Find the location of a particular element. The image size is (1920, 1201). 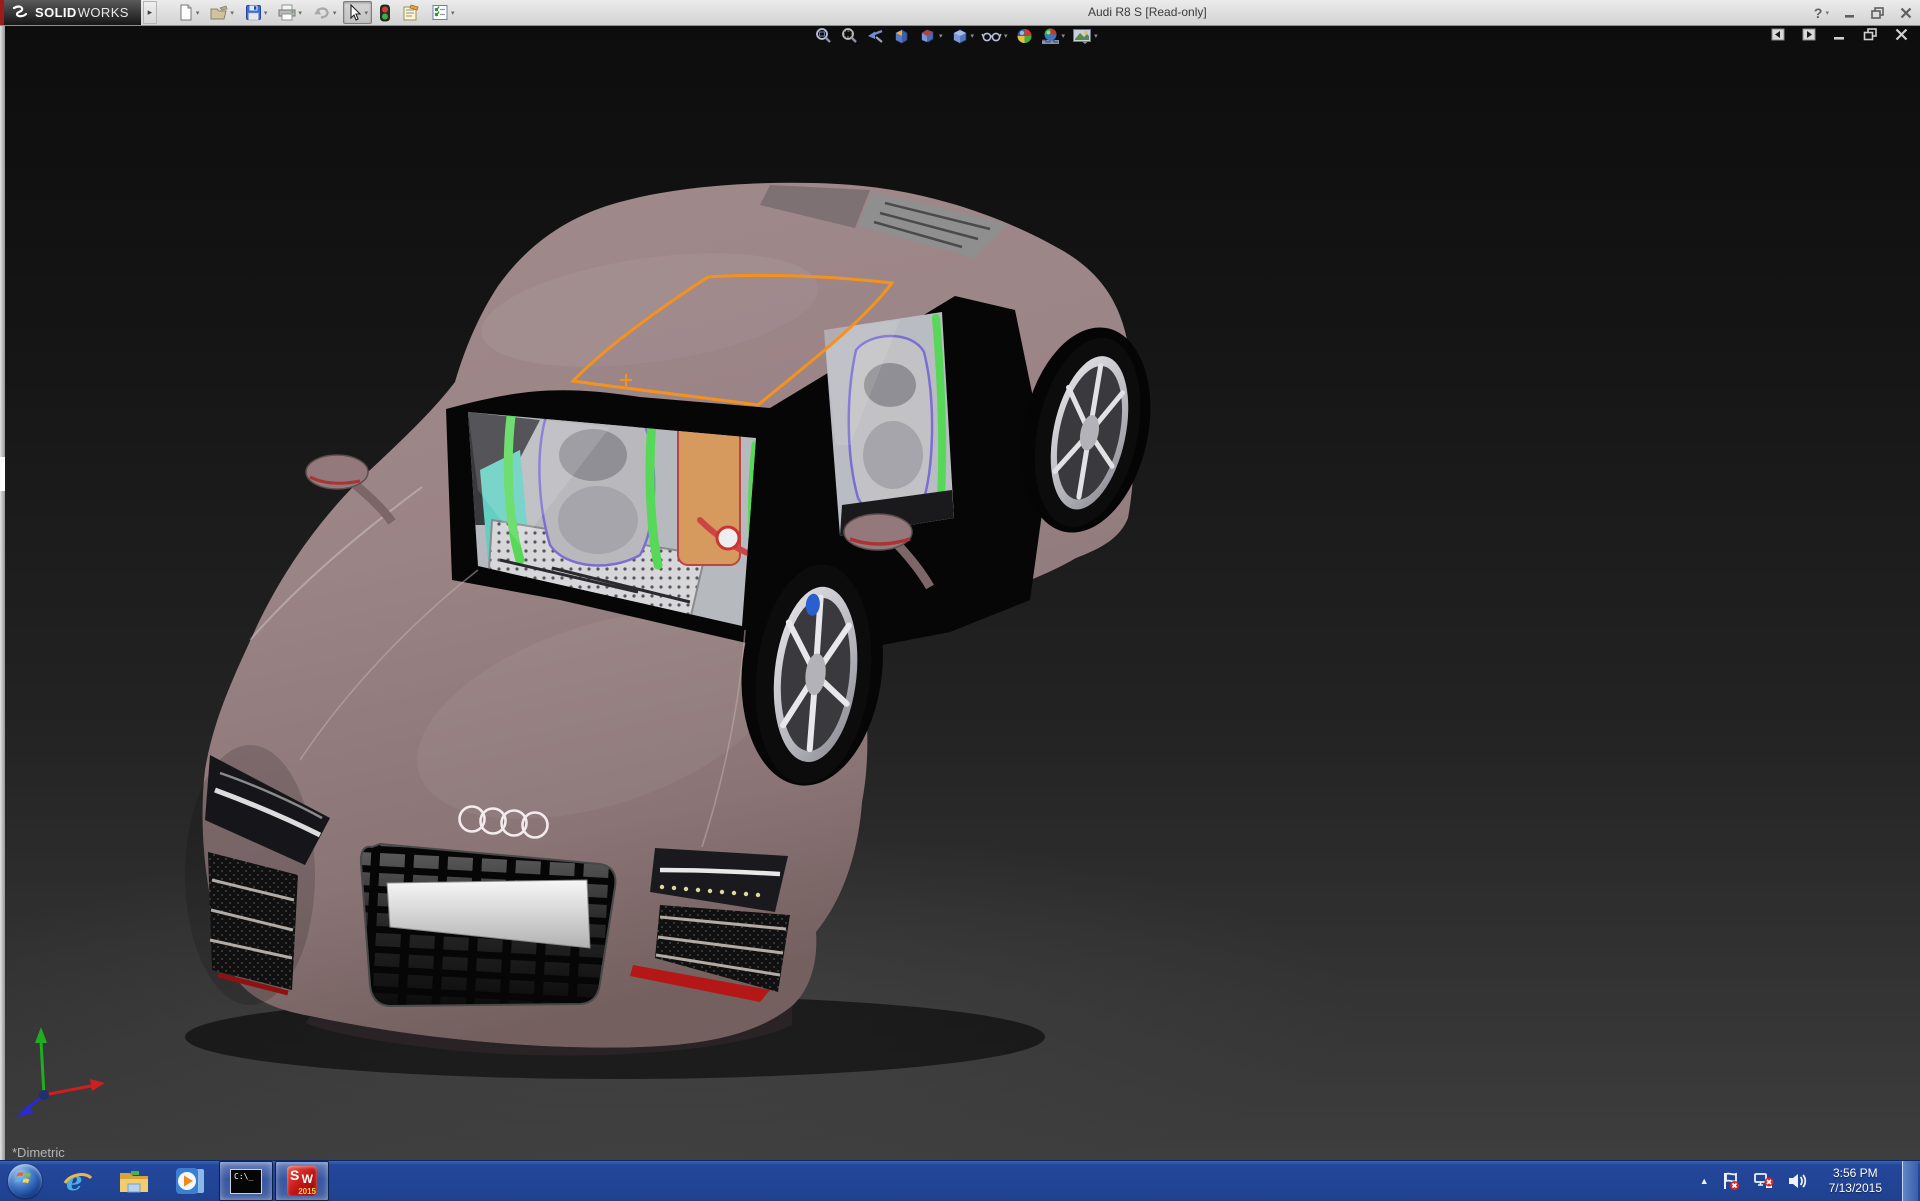

file-properties-button is located at coordinates (411, 12).